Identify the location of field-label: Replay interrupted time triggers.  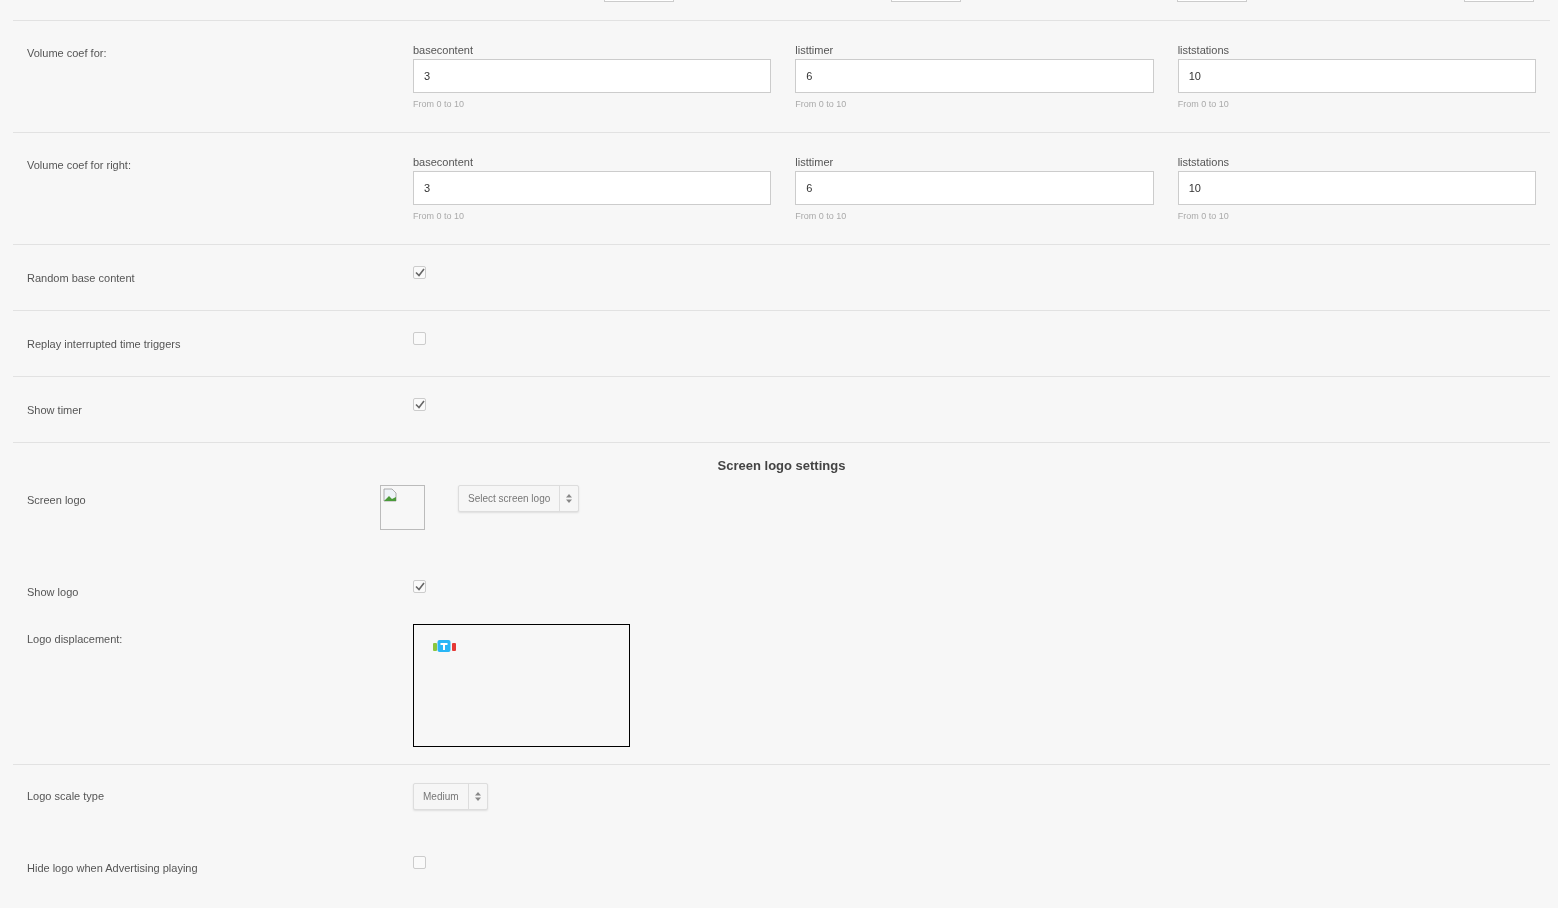
(104, 344).